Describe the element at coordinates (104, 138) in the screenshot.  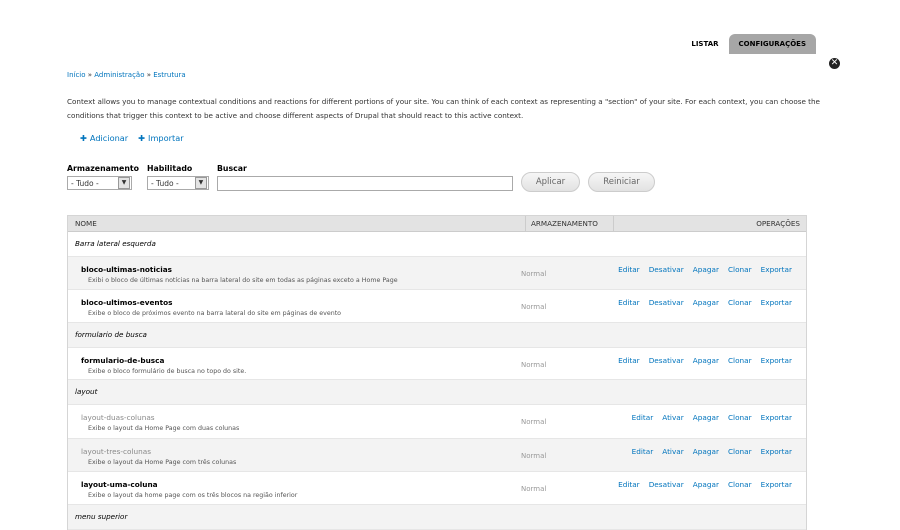
I see `add-context-link: ✚ Adicionar` at that location.